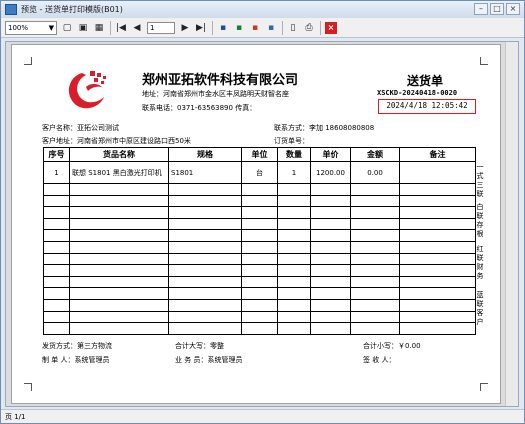 The width and height of the screenshot is (525, 424). Describe the element at coordinates (513, 9) in the screenshot. I see `close-button: ×` at that location.